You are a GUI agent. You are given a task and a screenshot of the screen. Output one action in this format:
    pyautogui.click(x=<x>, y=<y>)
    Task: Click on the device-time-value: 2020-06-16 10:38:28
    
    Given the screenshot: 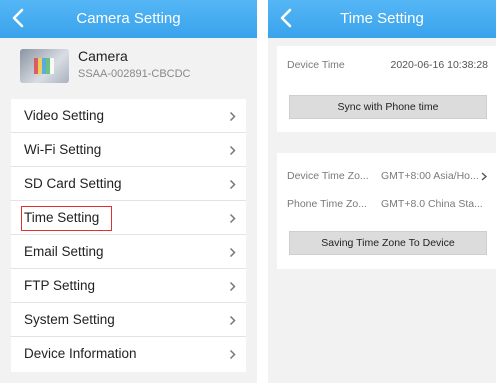 What is the action you would take?
    pyautogui.click(x=439, y=65)
    